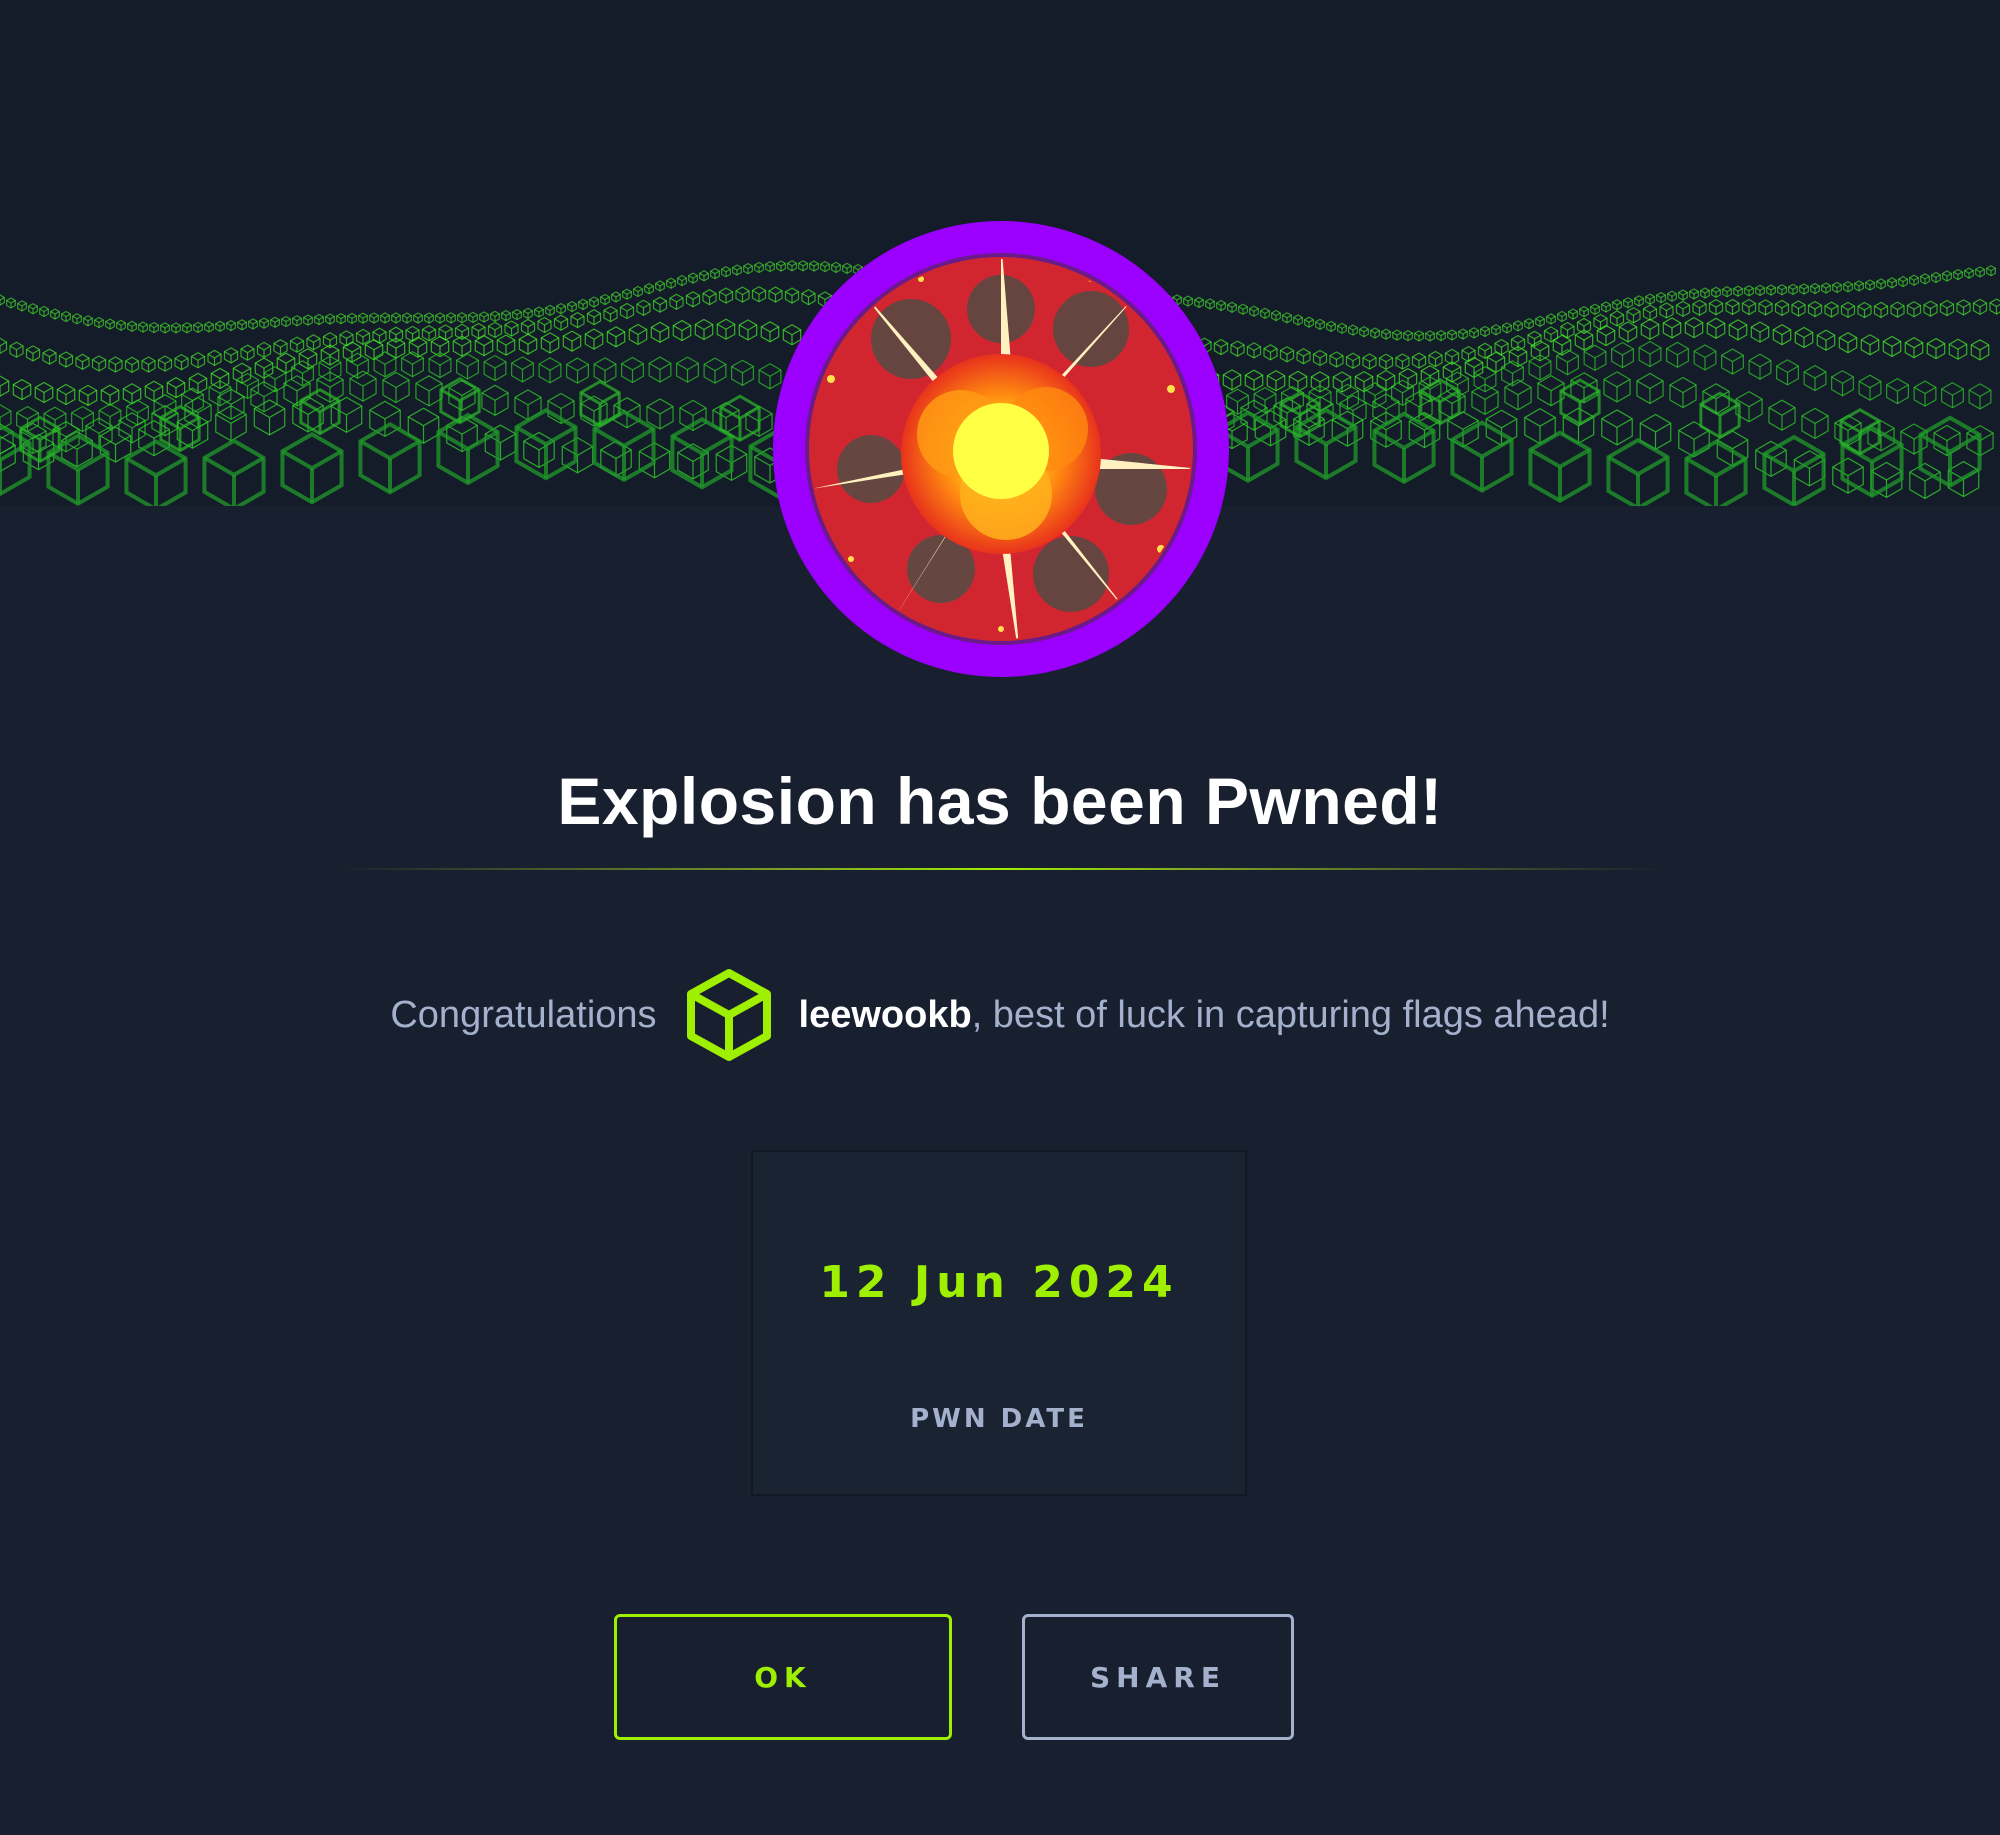  I want to click on username: leewookb, so click(885, 1015).